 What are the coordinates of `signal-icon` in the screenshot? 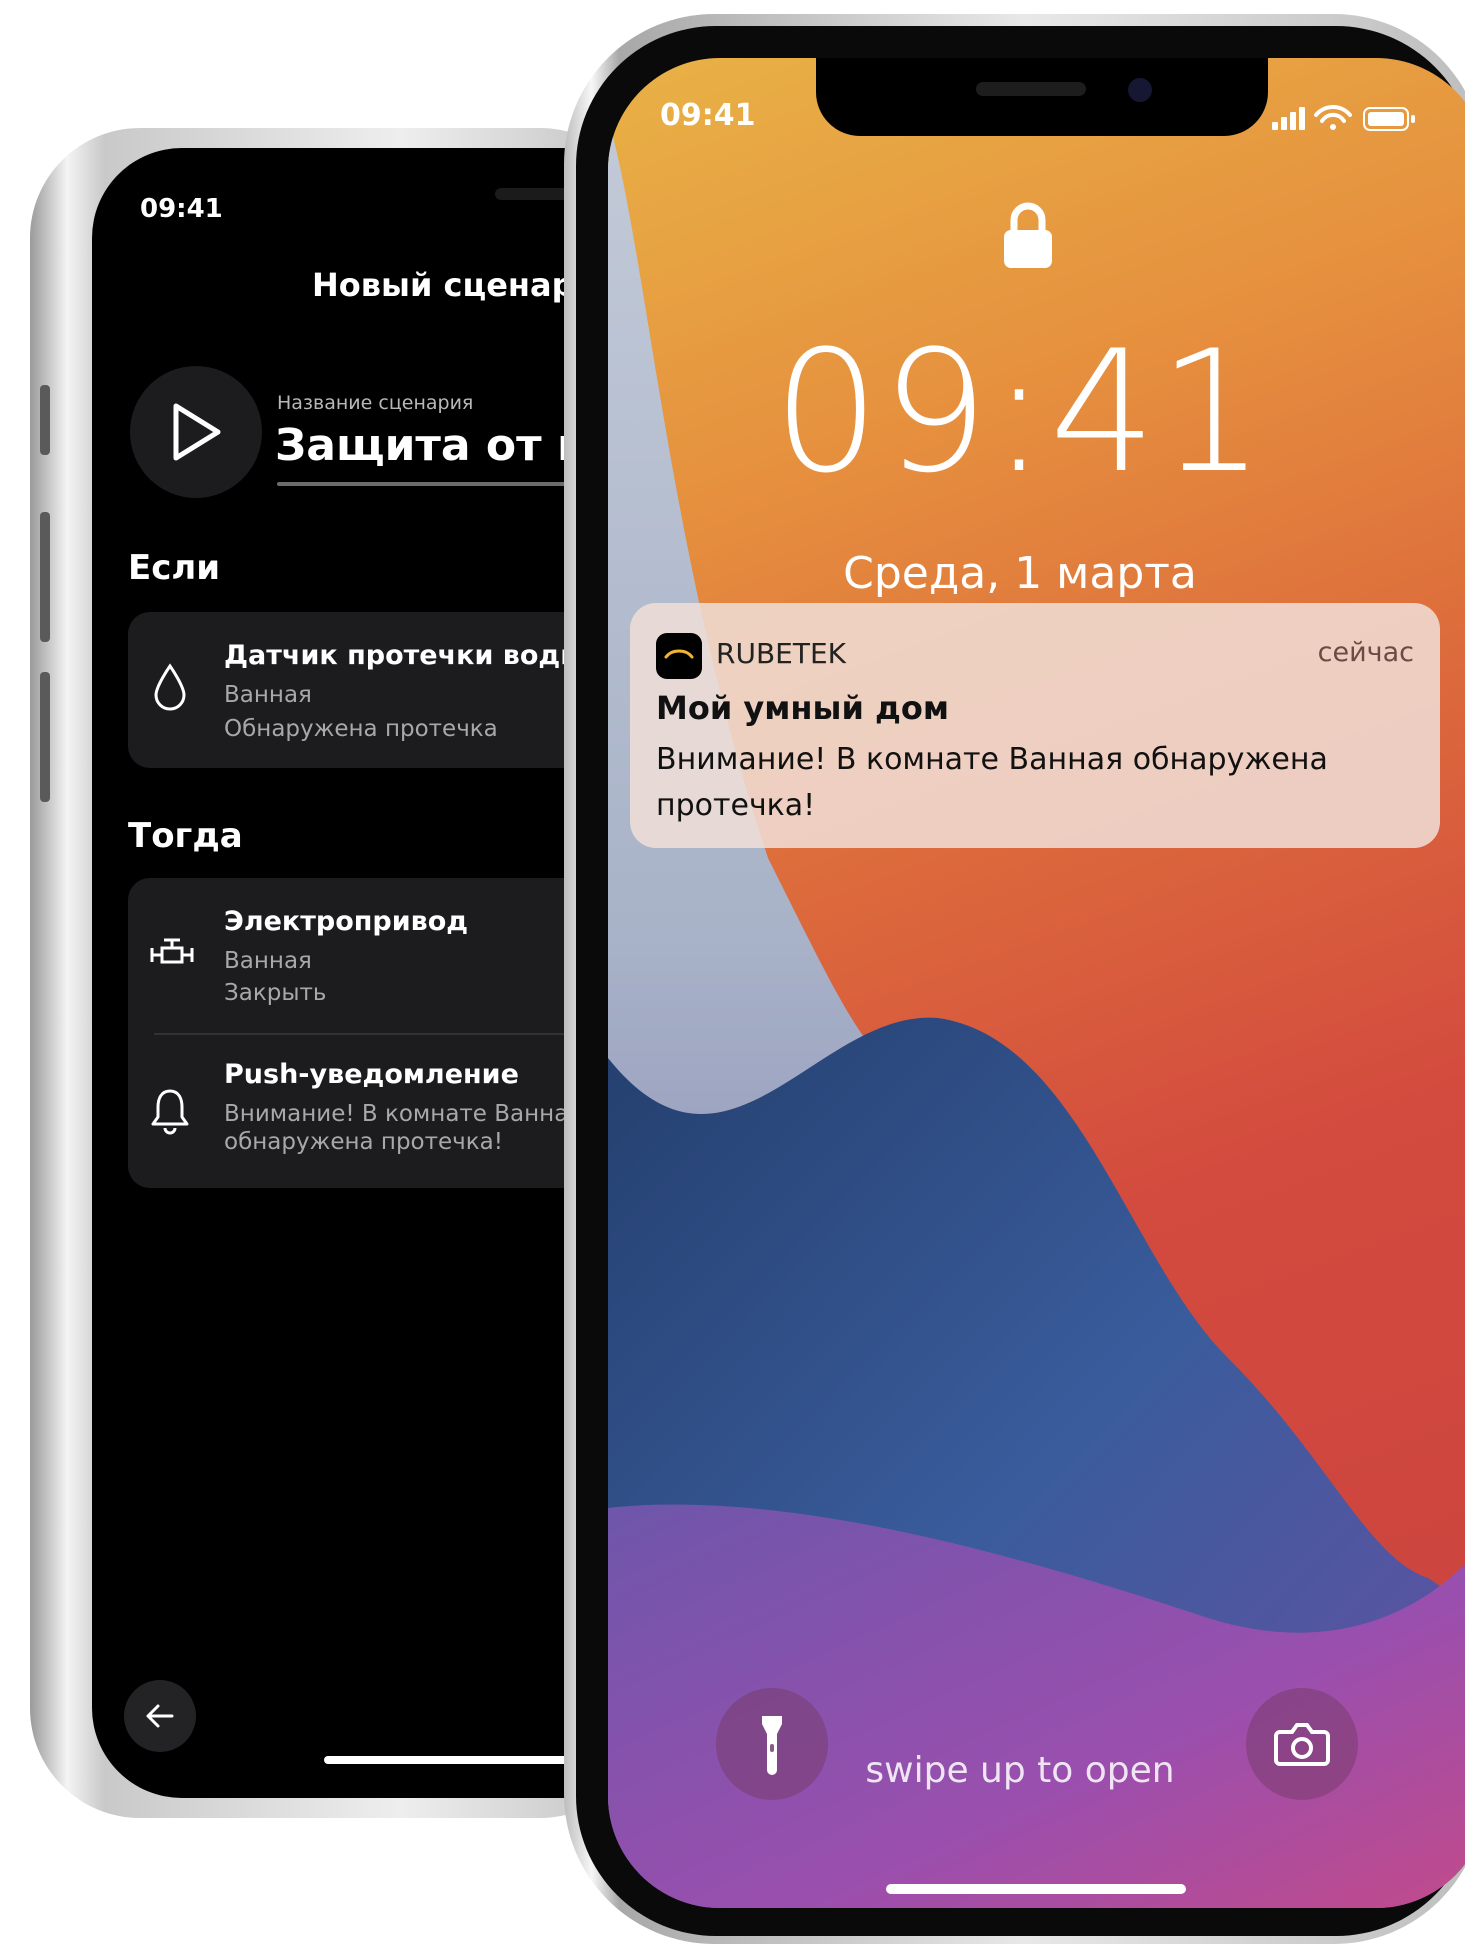 It's located at (1288, 118).